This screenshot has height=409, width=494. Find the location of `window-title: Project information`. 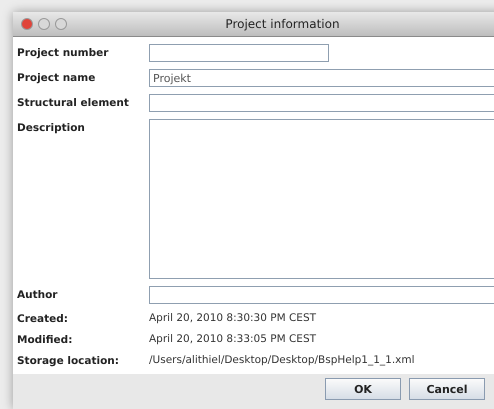

window-title: Project information is located at coordinates (283, 24).